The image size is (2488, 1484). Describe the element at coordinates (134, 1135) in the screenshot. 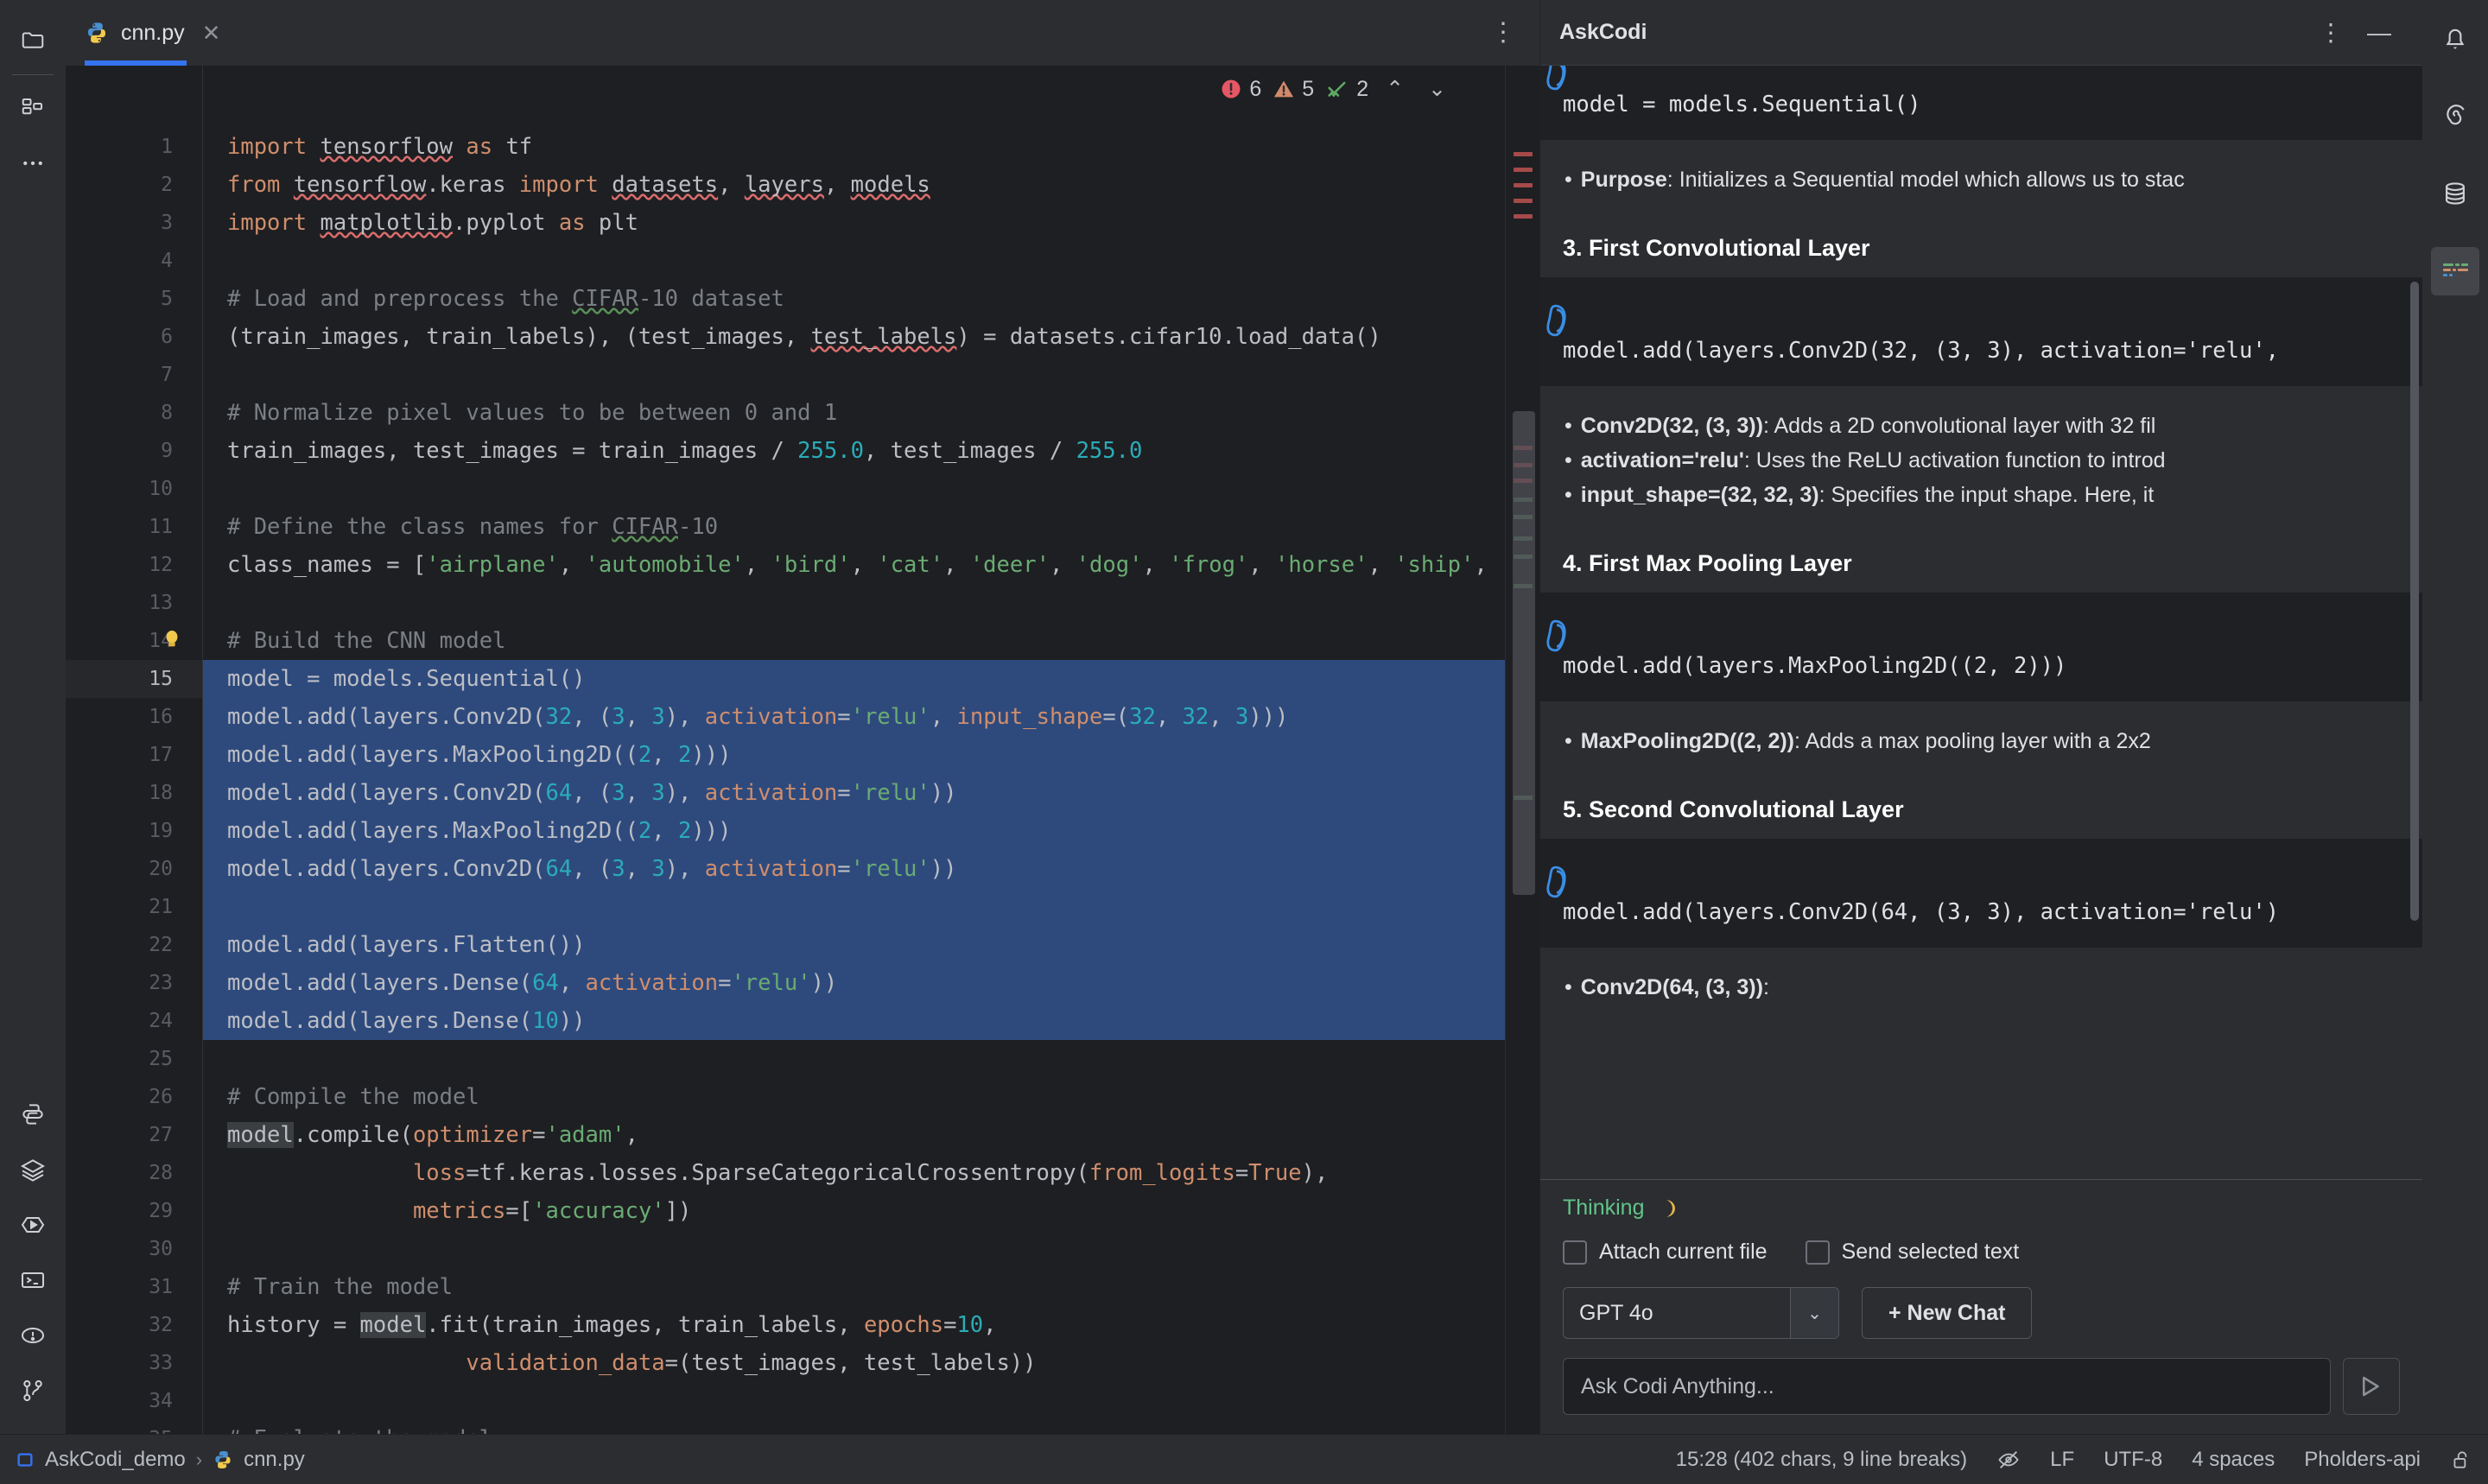

I see `line-number: 27` at that location.